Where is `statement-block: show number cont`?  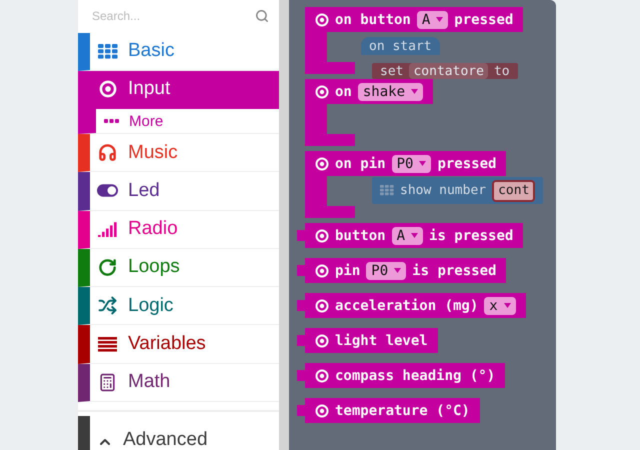
statement-block: show number cont is located at coordinates (458, 190).